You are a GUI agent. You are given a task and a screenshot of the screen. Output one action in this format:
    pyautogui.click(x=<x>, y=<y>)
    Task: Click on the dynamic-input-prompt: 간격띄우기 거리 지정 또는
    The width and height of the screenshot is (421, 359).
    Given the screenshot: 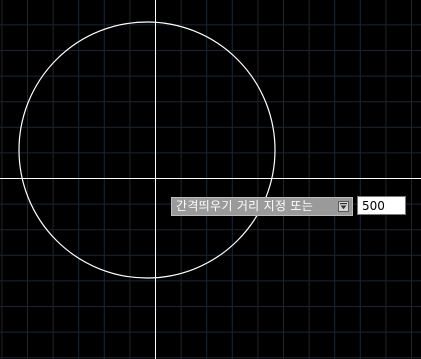 What is the action you would take?
    pyautogui.click(x=262, y=206)
    